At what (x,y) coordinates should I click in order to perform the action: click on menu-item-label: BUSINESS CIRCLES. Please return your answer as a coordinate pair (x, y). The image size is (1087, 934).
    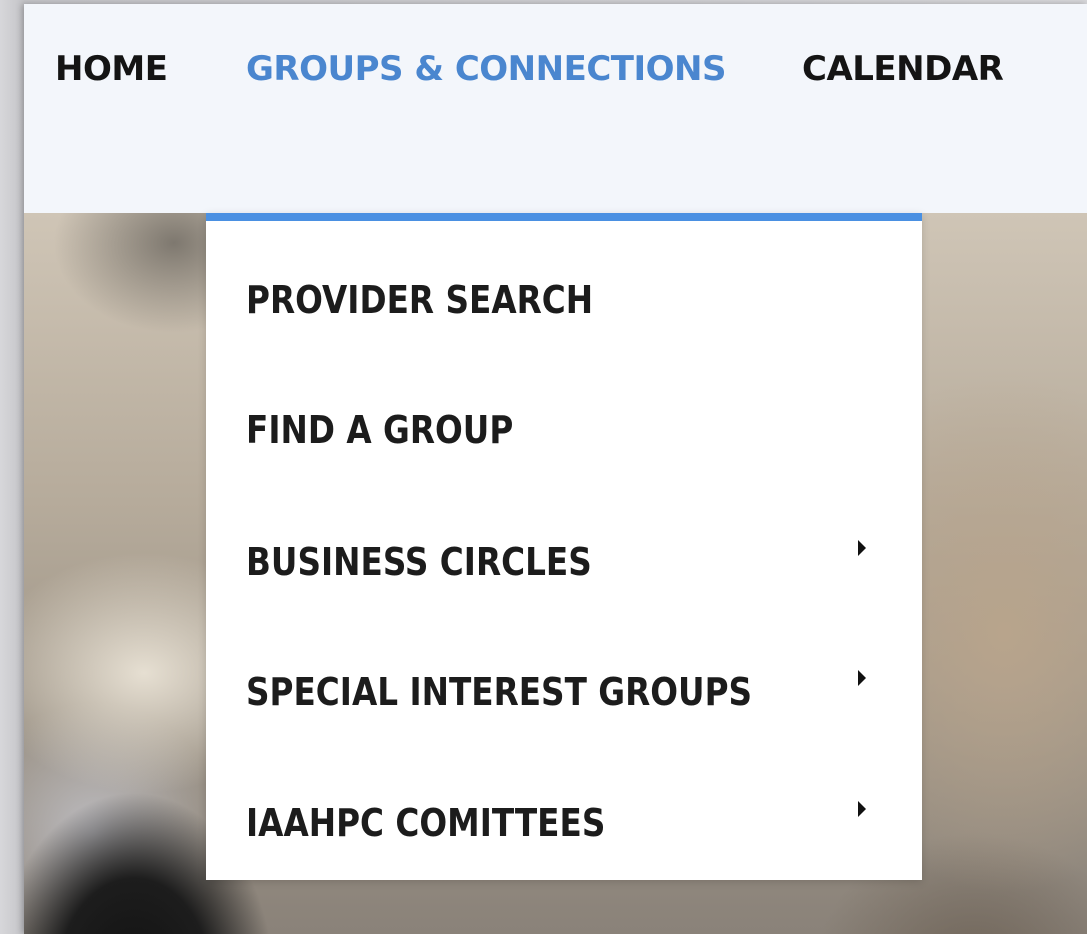
    Looking at the image, I should click on (419, 562).